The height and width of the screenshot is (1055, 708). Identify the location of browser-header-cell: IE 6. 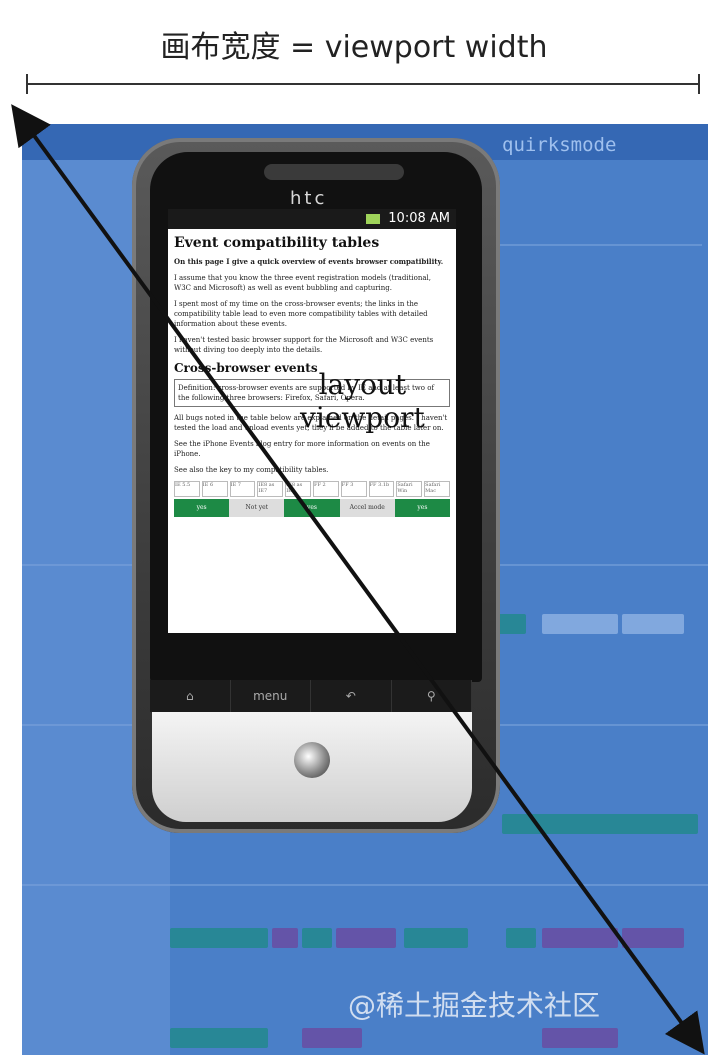
(214, 489).